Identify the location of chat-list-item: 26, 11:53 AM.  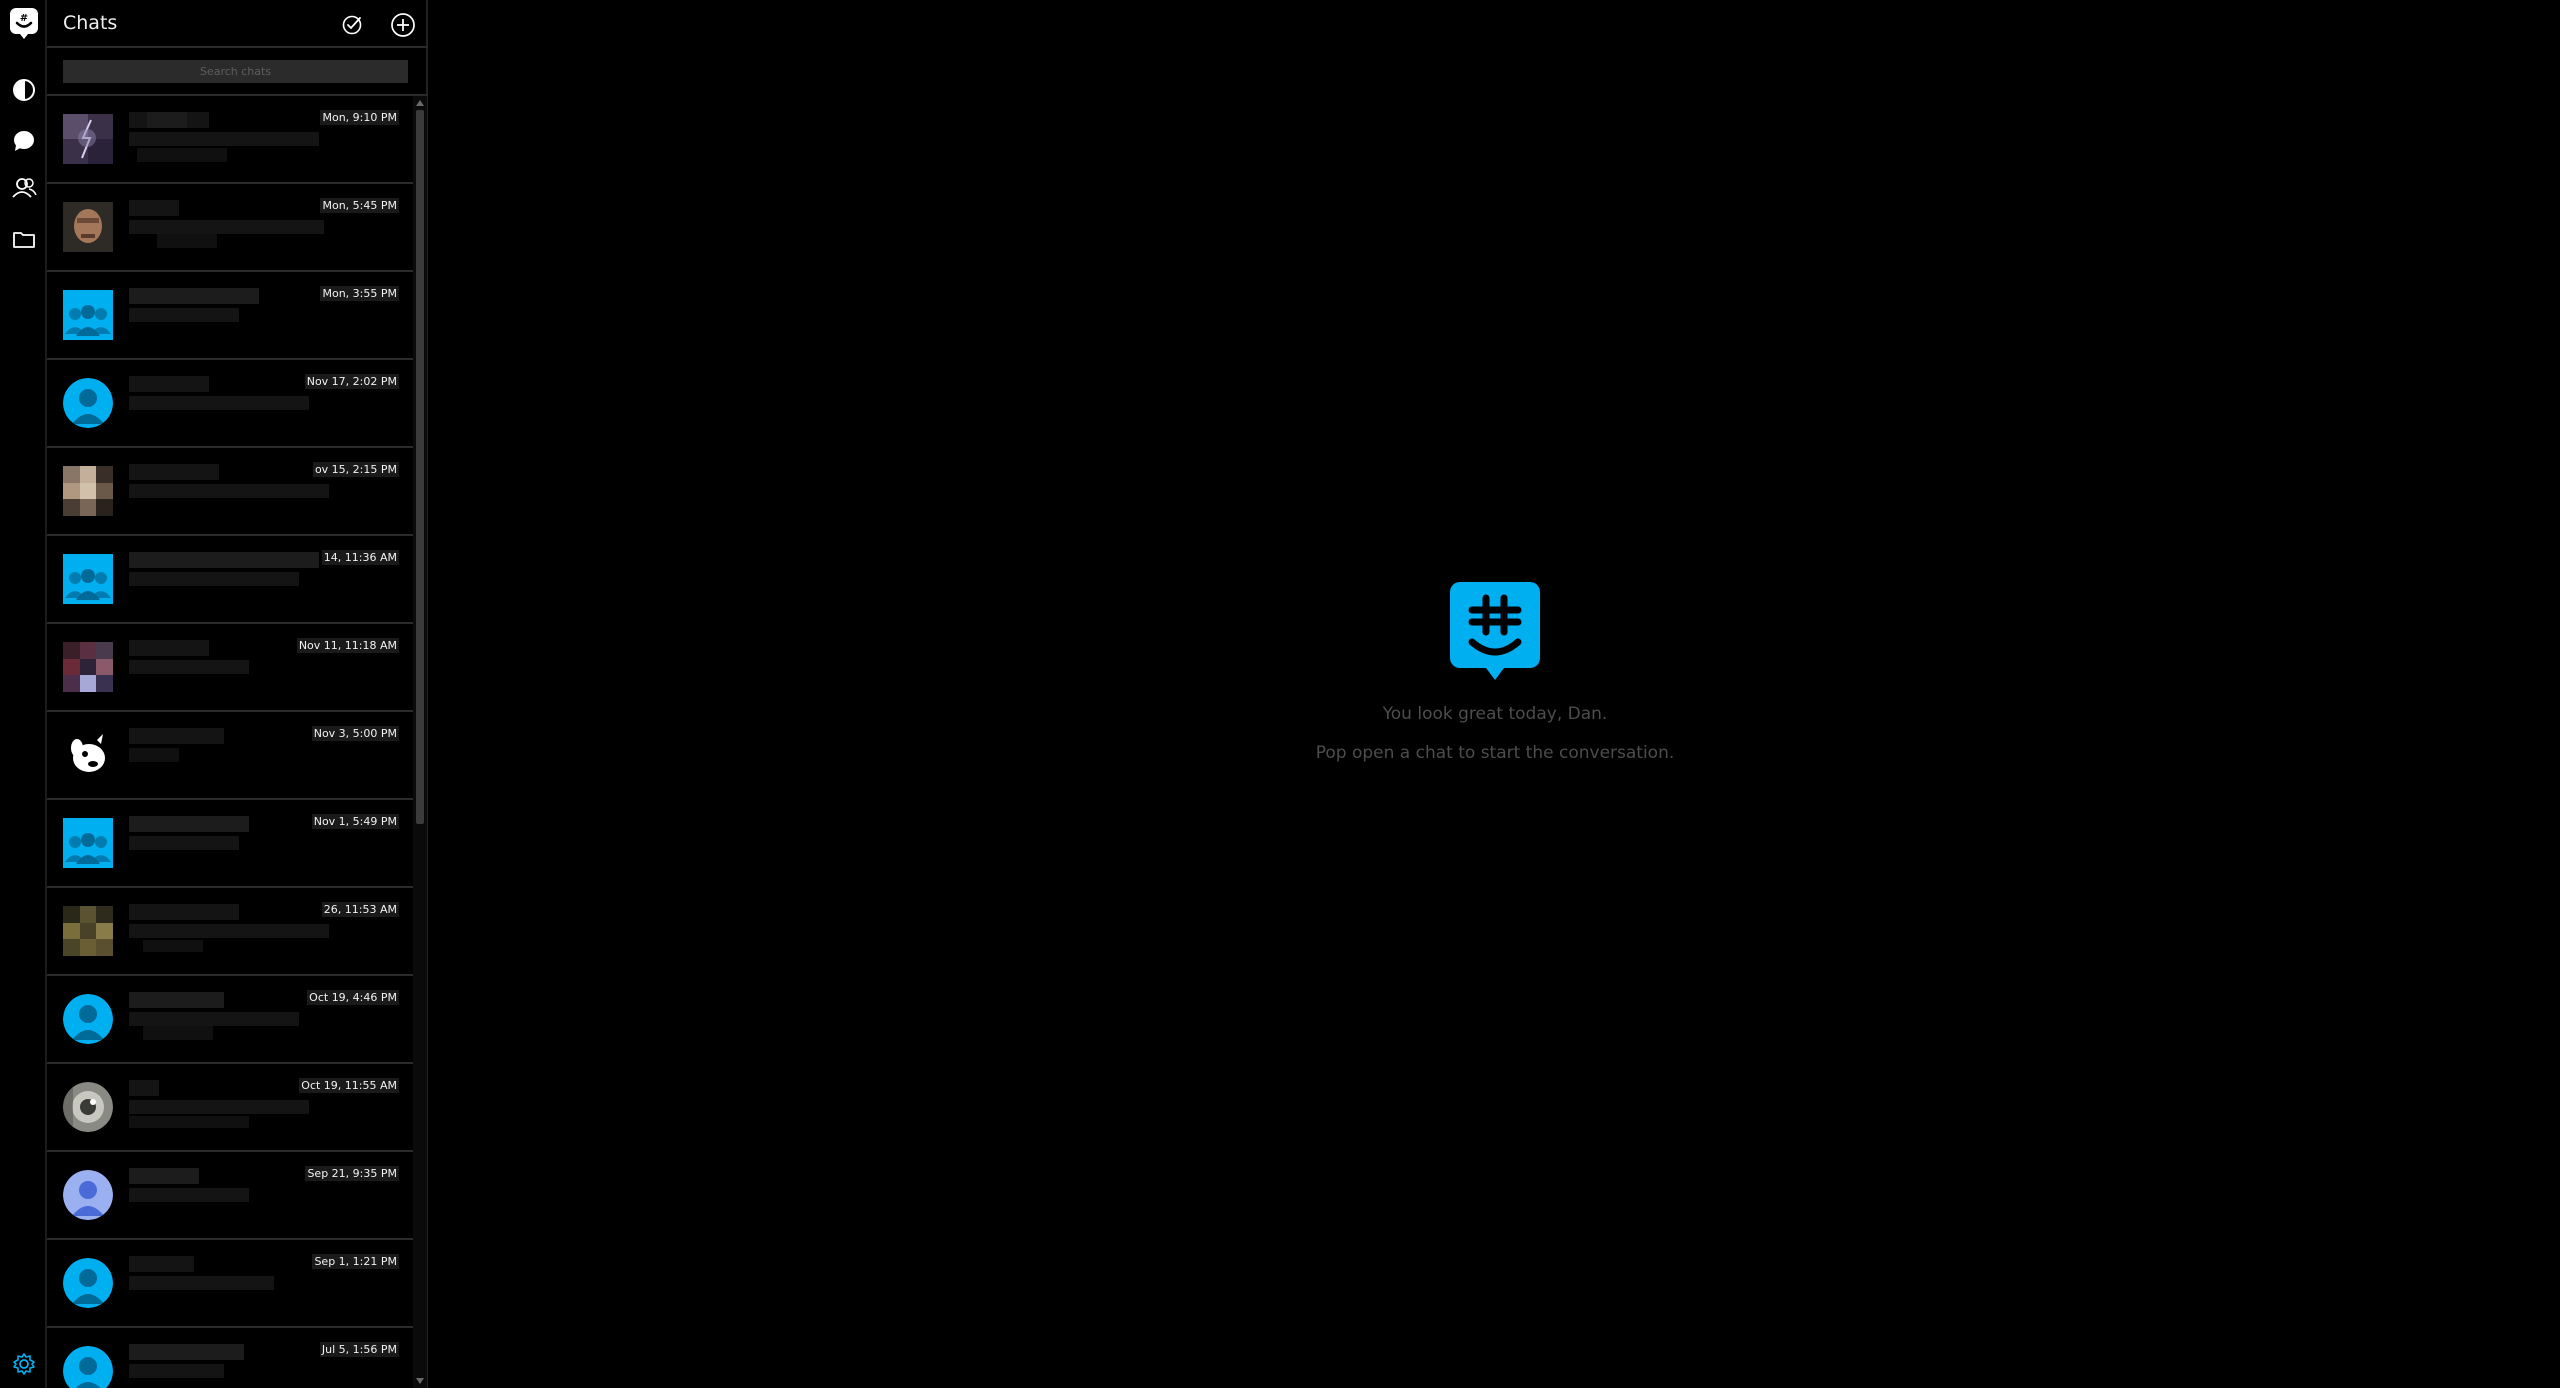
(230, 932).